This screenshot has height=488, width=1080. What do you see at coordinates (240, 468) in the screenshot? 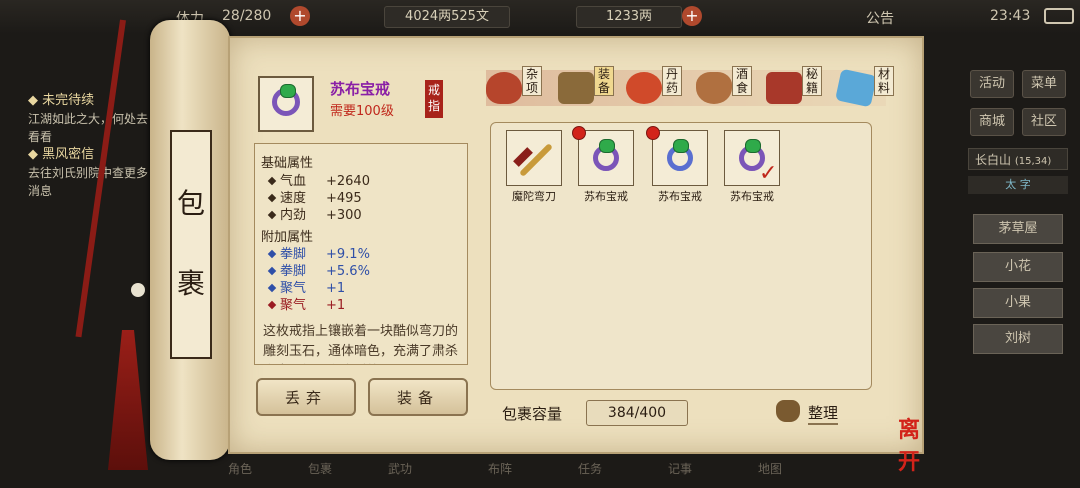
I see `nav-item: 角色` at bounding box center [240, 468].